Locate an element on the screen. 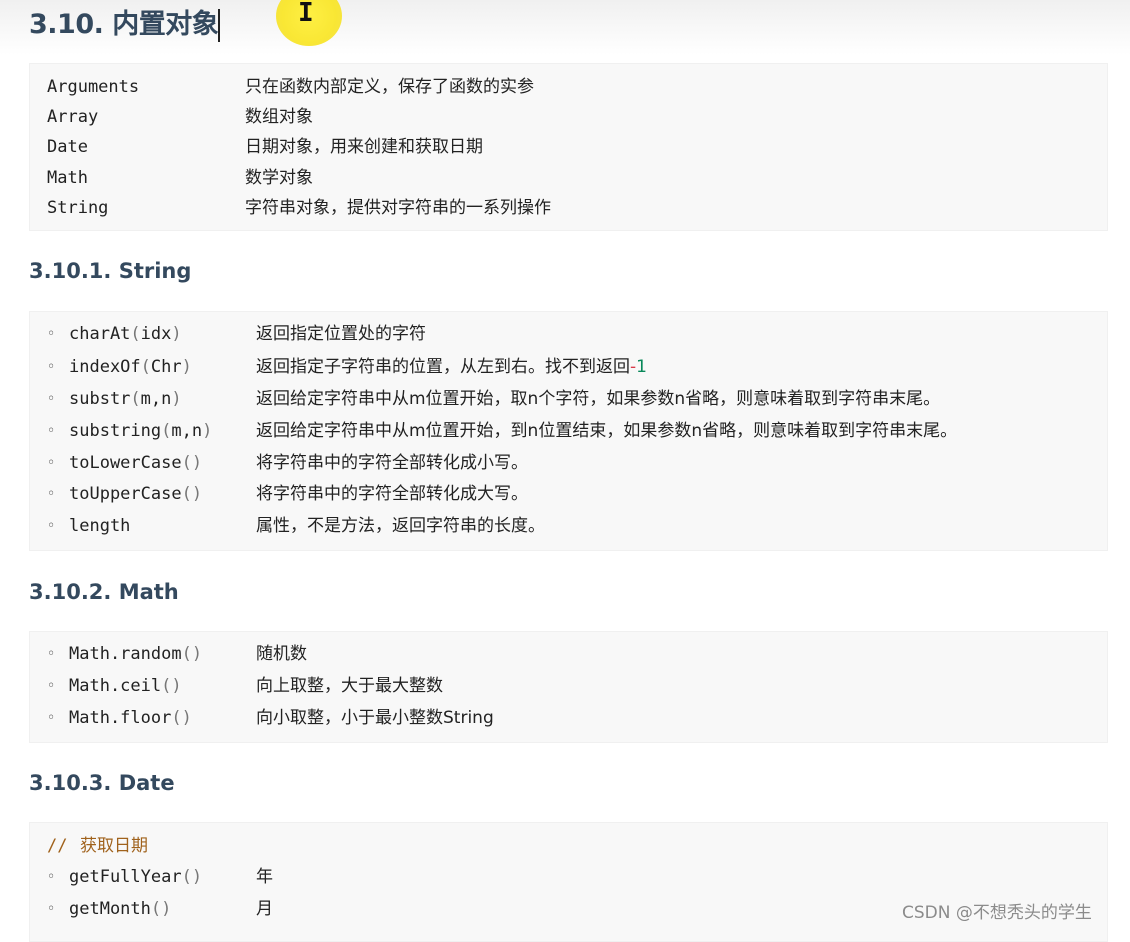 This screenshot has width=1130, height=942. builtin-row: Array 数组对象 is located at coordinates (530, 117).